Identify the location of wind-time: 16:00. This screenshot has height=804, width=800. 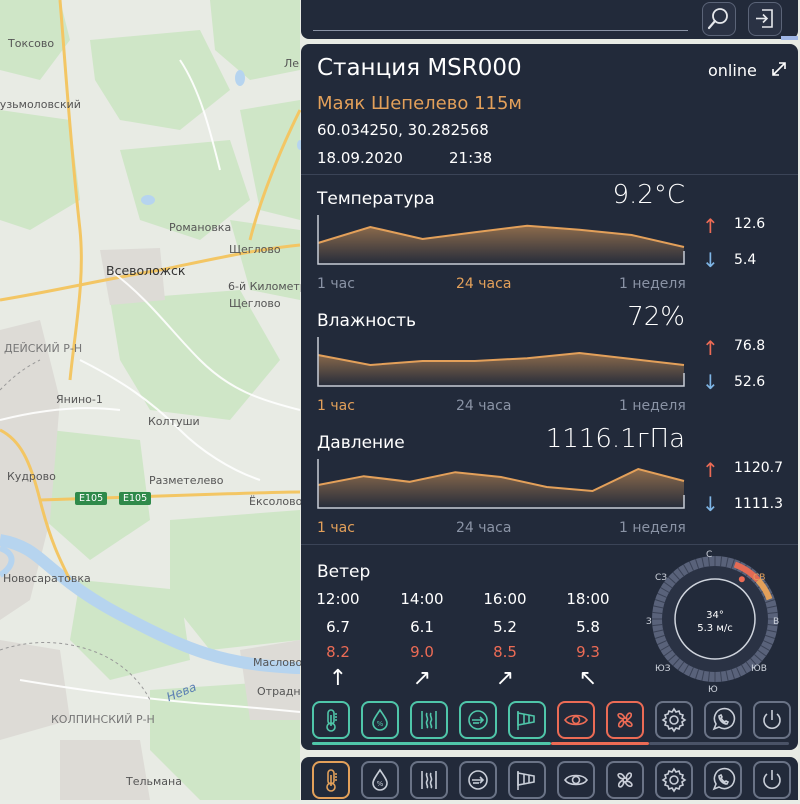
(505, 599).